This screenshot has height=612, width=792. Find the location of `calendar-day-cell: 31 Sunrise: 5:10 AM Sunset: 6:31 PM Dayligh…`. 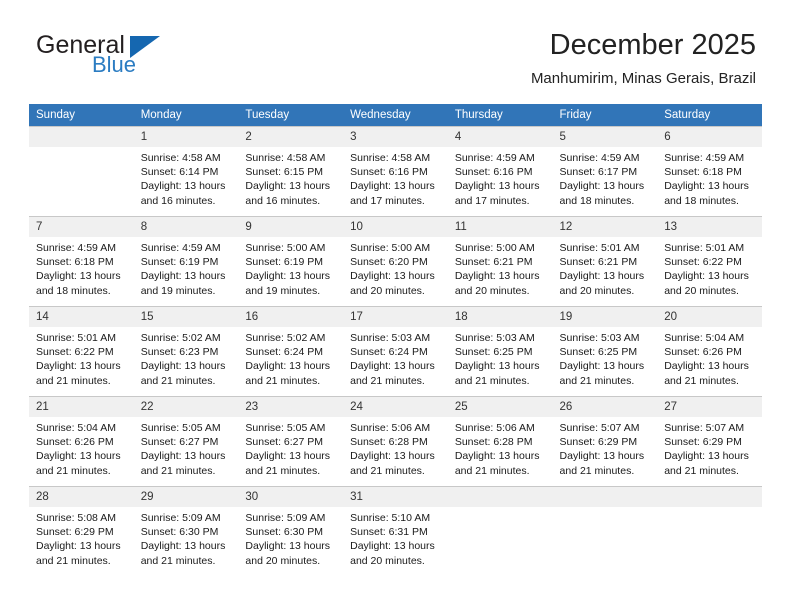

calendar-day-cell: 31 Sunrise: 5:10 AM Sunset: 6:31 PM Dayligh… is located at coordinates (395, 531).